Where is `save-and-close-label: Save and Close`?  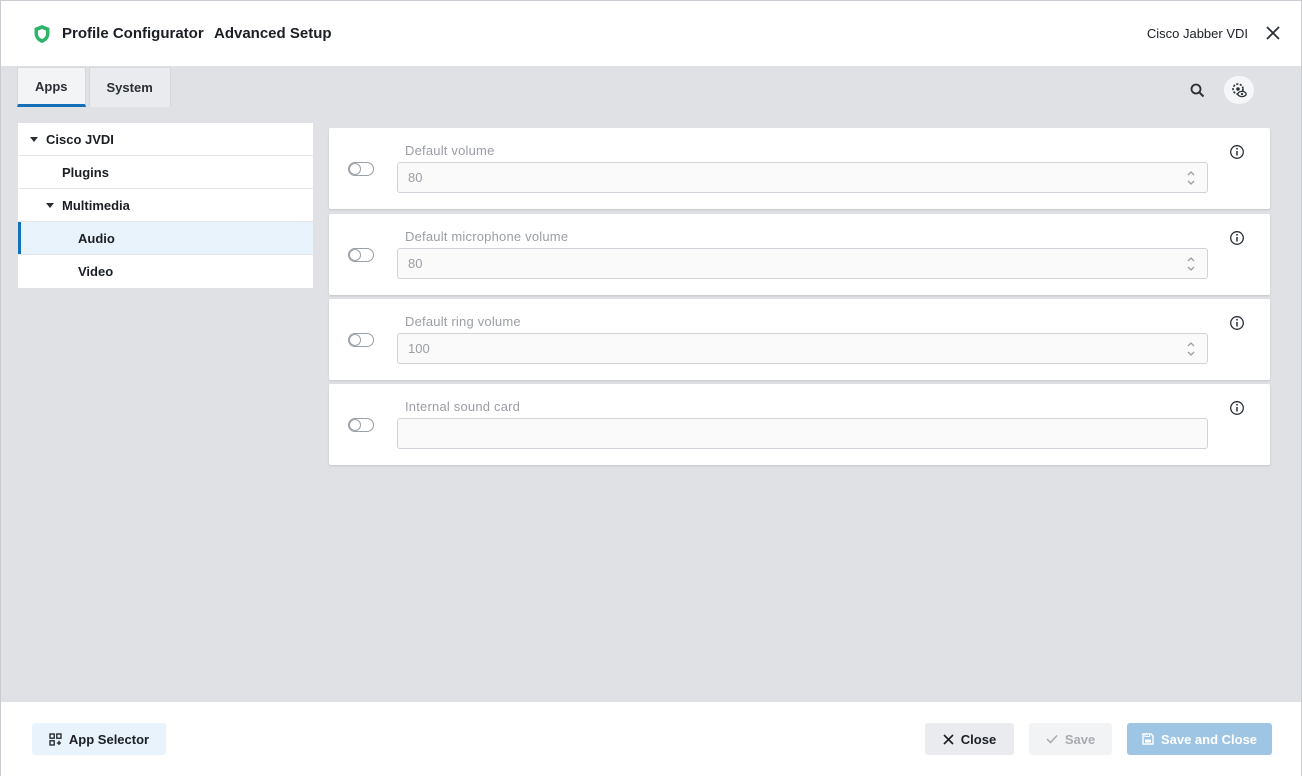 save-and-close-label: Save and Close is located at coordinates (1209, 739).